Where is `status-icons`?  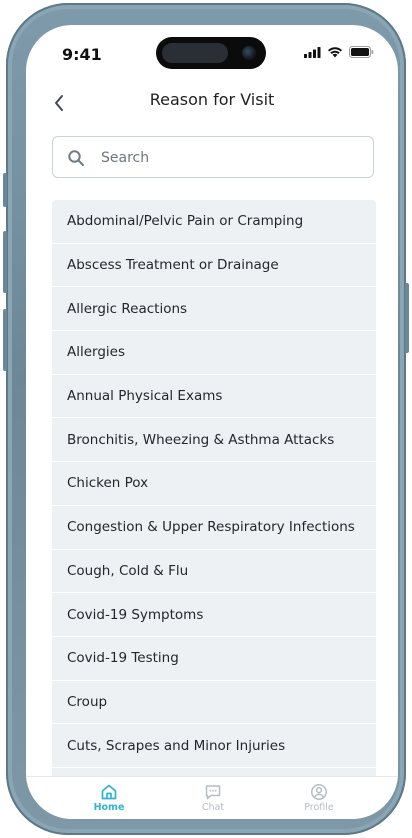
status-icons is located at coordinates (339, 52).